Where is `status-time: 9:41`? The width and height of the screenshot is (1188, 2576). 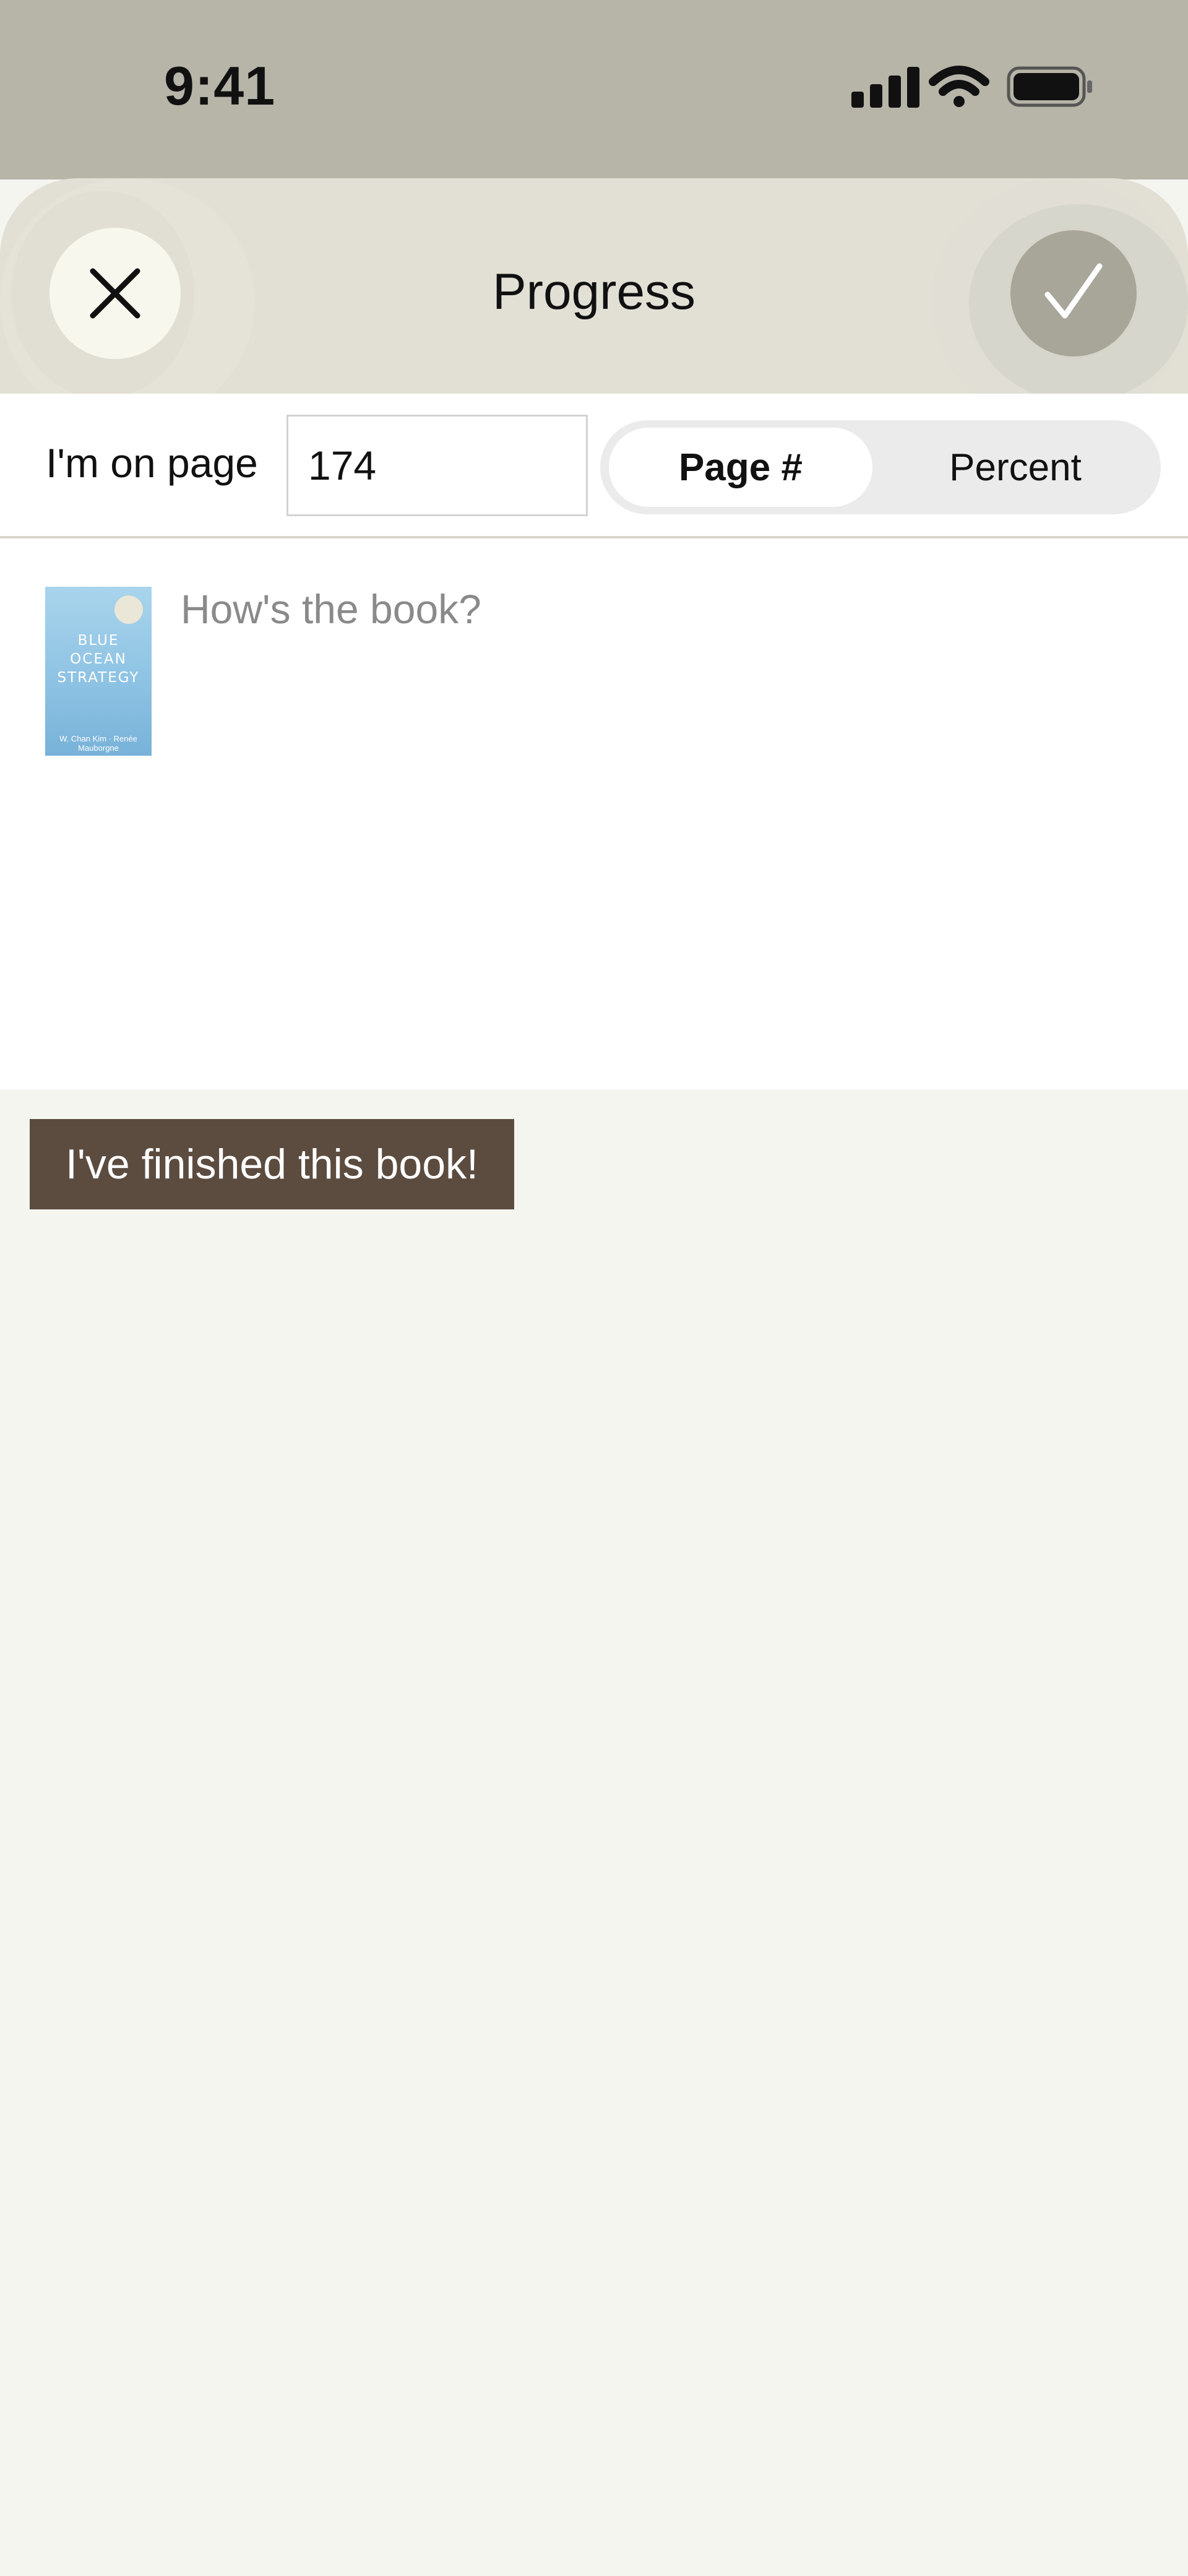
status-time: 9:41 is located at coordinates (220, 85).